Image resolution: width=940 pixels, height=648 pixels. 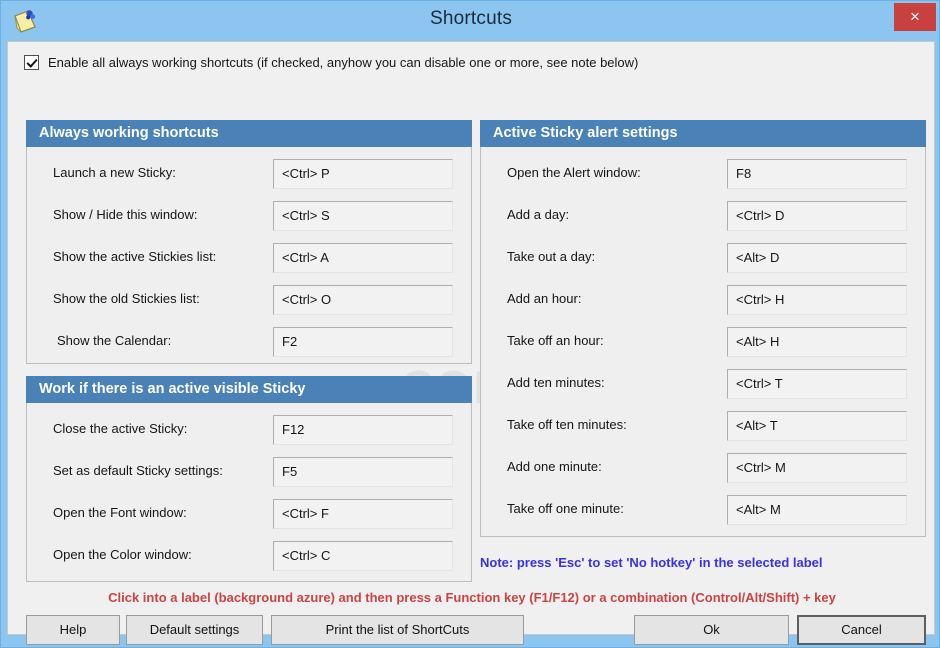 I want to click on shortcut-row: Take off one minute: <Alt> M, so click(x=703, y=510).